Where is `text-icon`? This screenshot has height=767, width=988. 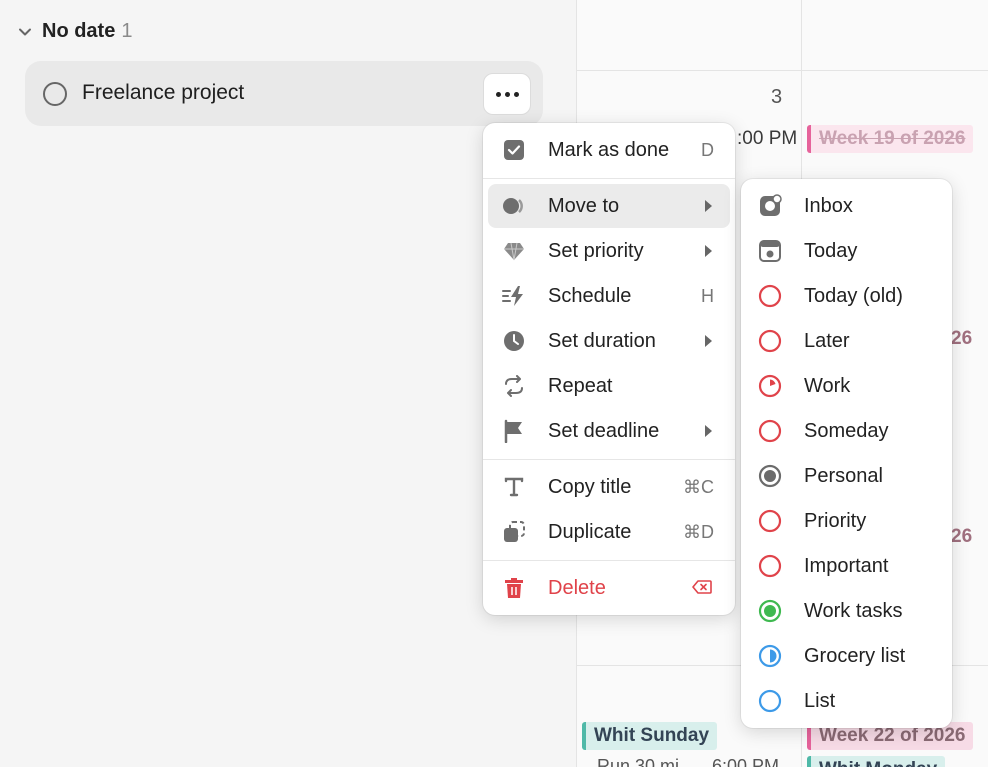
text-icon is located at coordinates (514, 487).